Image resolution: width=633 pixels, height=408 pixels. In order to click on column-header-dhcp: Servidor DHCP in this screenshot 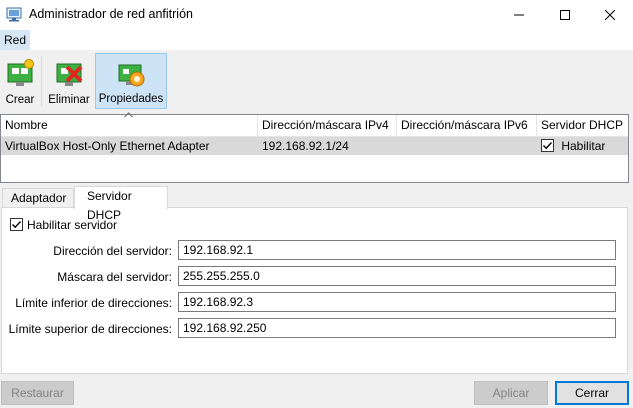, I will do `click(583, 125)`.